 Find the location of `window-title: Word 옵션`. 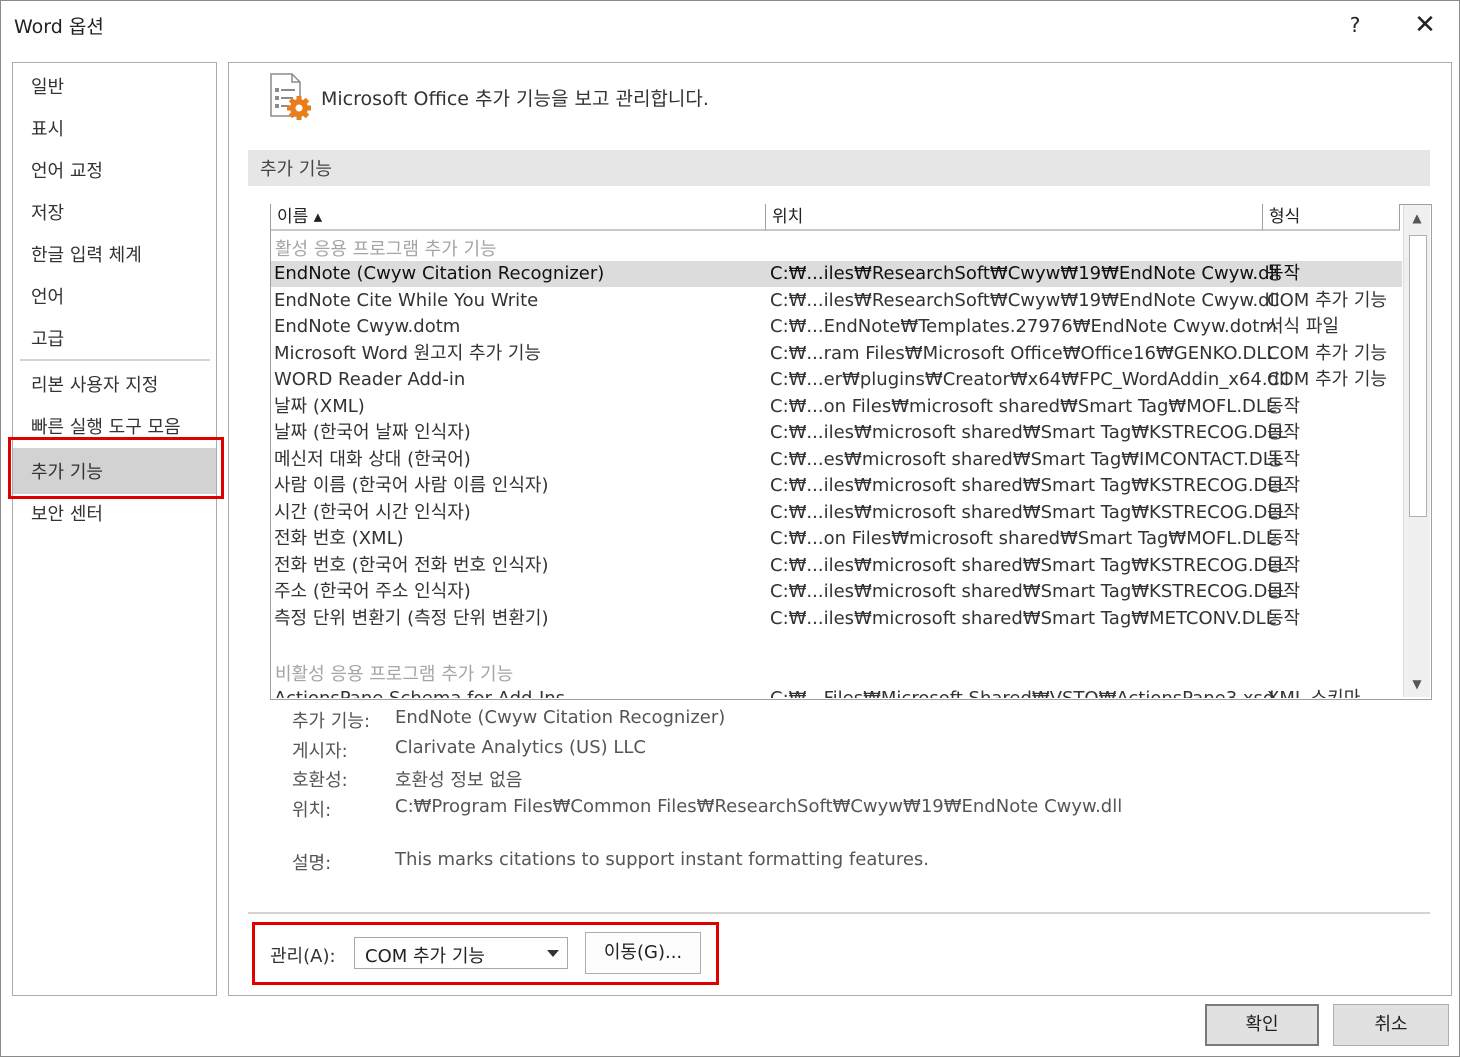

window-title: Word 옵션 is located at coordinates (59, 27).